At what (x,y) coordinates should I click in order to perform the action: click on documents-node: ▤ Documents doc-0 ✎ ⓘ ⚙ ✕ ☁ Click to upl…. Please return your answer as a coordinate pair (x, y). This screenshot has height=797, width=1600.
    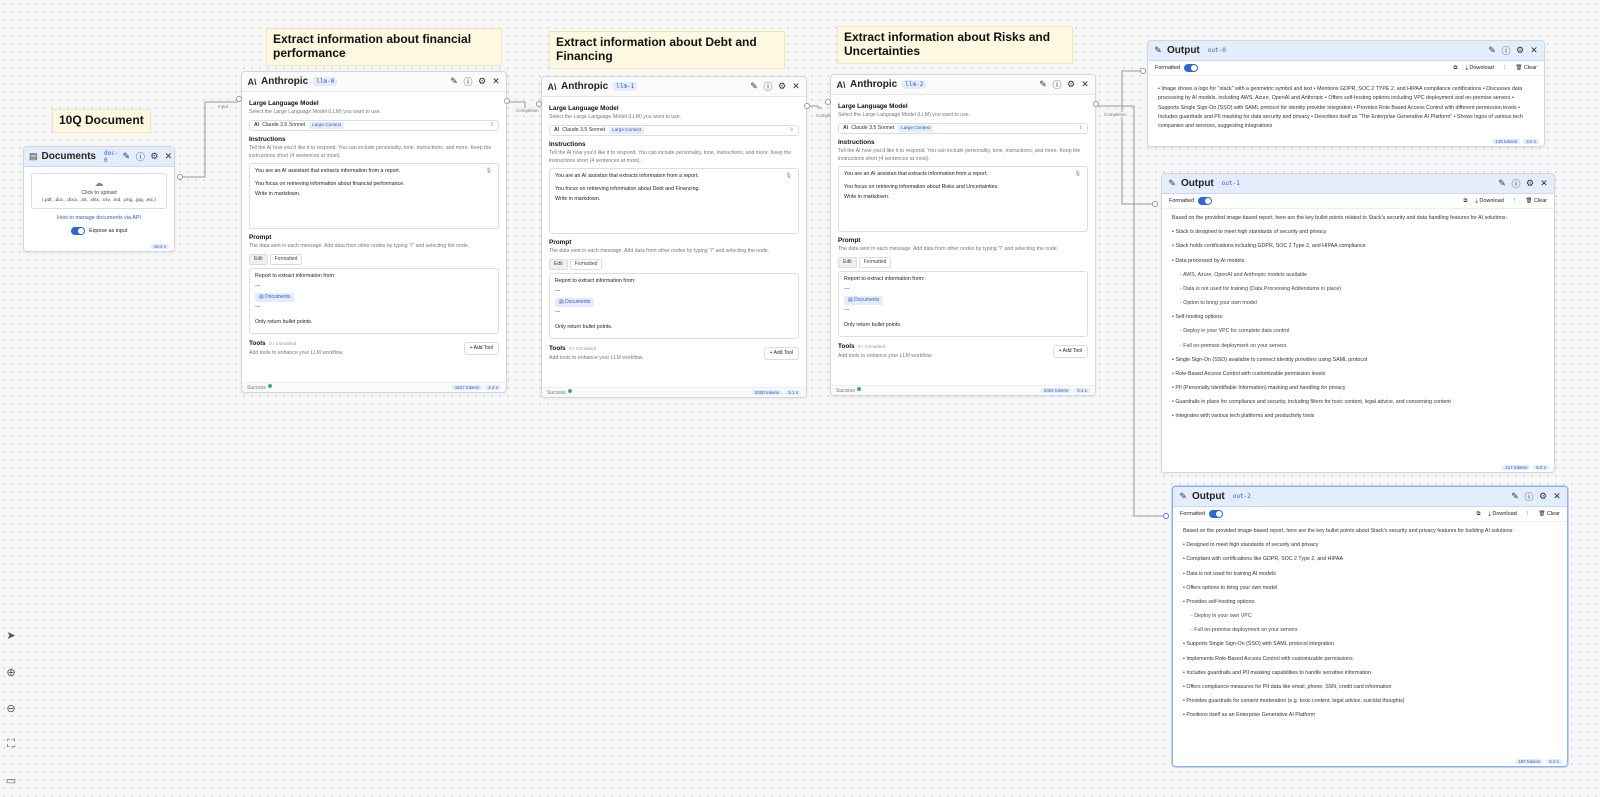
    Looking at the image, I should click on (99, 199).